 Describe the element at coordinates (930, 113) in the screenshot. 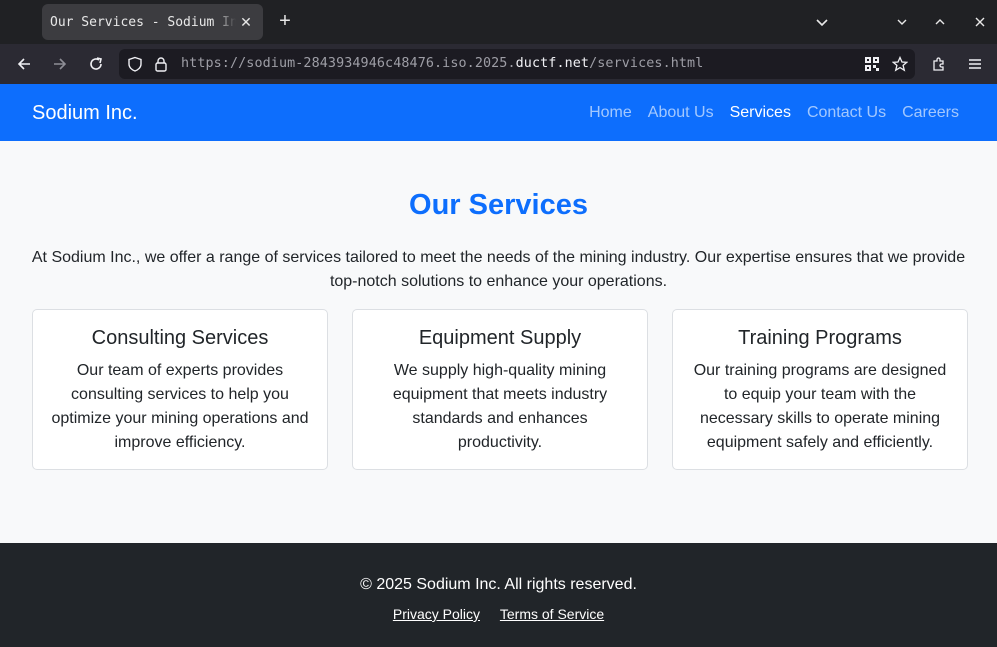

I see `nav-link-careers: Careers` at that location.